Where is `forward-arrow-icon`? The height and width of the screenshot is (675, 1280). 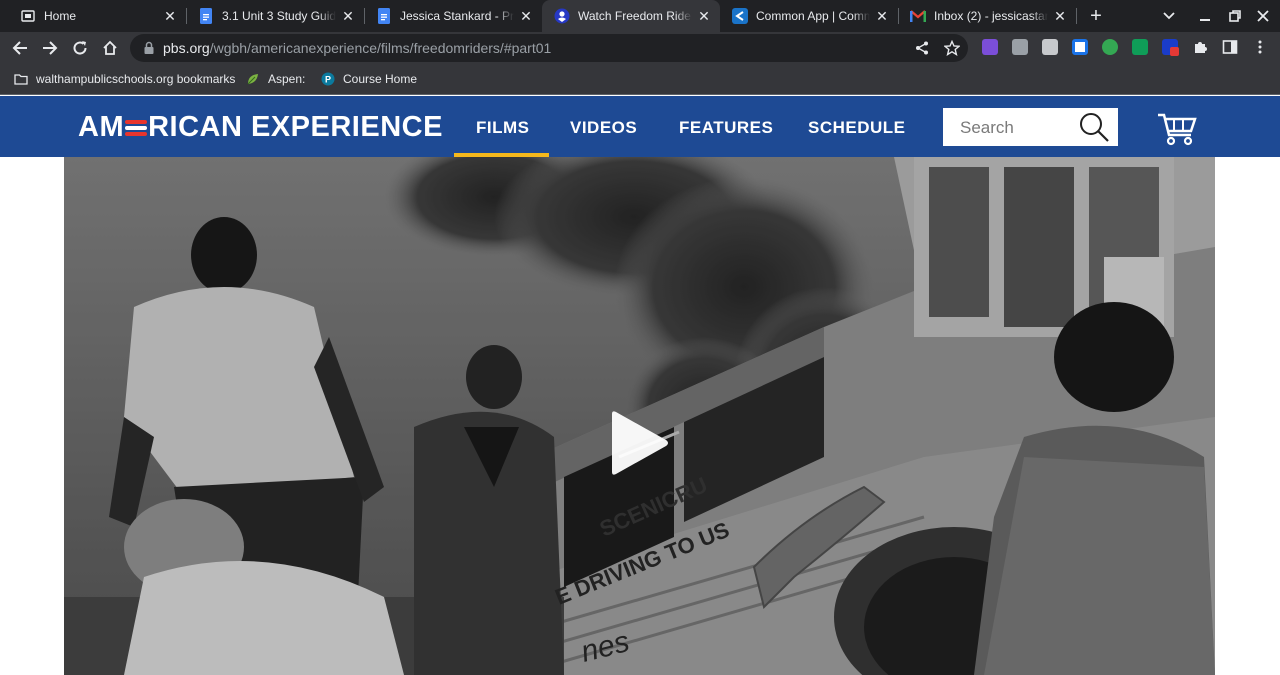
forward-arrow-icon is located at coordinates (50, 48).